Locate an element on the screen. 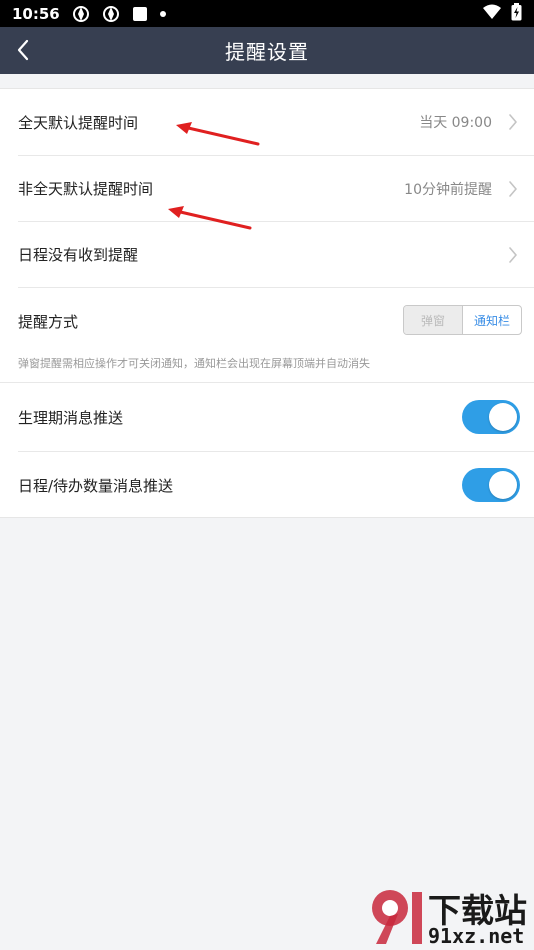 This screenshot has width=534, height=950. allday-reminder-value: 当天 09:00 is located at coordinates (455, 123).